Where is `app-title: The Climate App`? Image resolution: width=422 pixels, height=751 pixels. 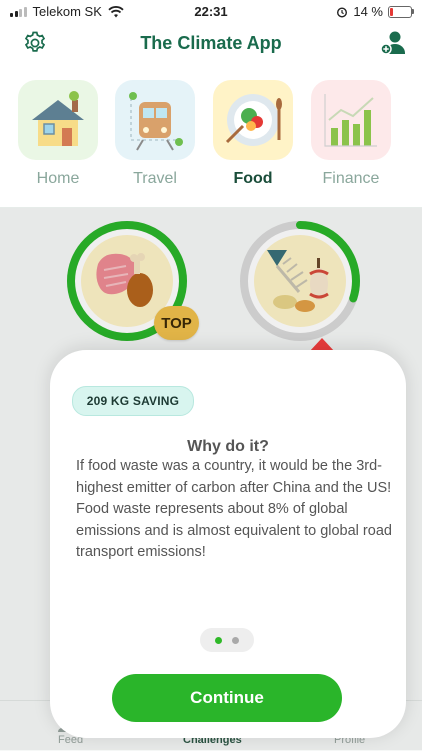 app-title: The Climate App is located at coordinates (211, 43).